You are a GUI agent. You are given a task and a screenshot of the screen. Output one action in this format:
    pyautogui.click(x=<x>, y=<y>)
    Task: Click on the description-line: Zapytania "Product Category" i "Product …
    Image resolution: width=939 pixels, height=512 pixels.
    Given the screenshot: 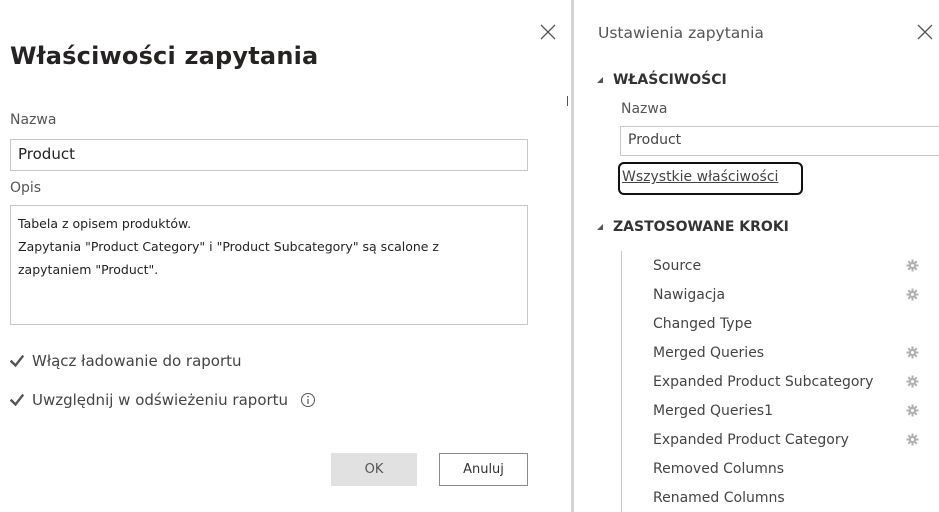 What is the action you would take?
    pyautogui.click(x=228, y=246)
    